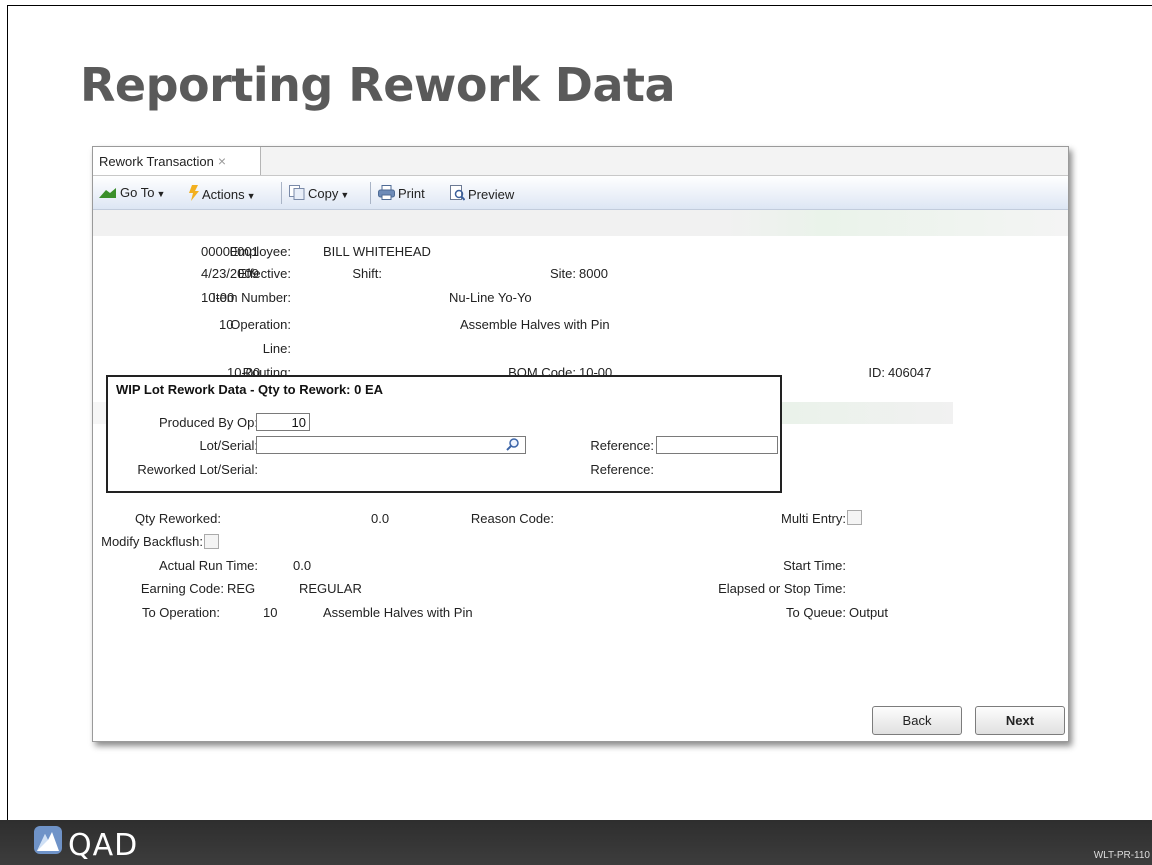 This screenshot has height=865, width=1152. What do you see at coordinates (226, 324) in the screenshot?
I see `operation-value: 10` at bounding box center [226, 324].